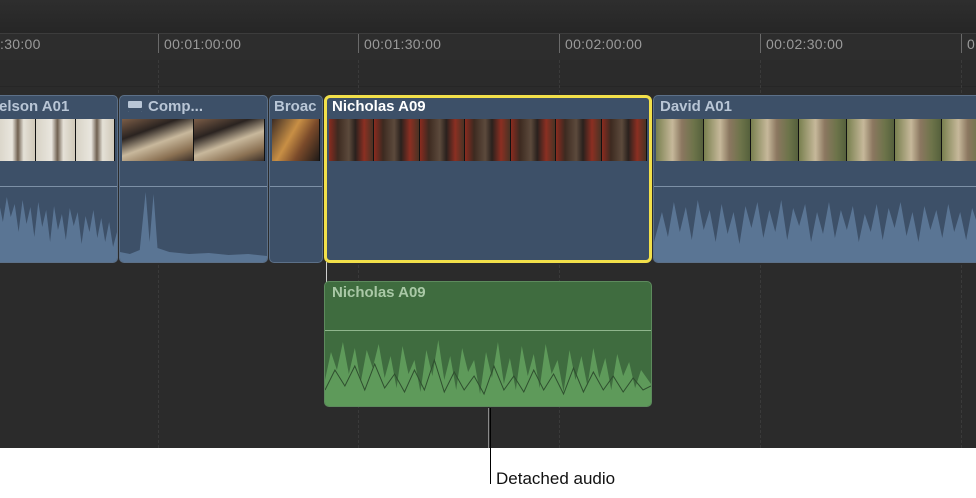 This screenshot has width=976, height=498. What do you see at coordinates (604, 44) in the screenshot?
I see `ruler-label-3: 00:02:00:00` at bounding box center [604, 44].